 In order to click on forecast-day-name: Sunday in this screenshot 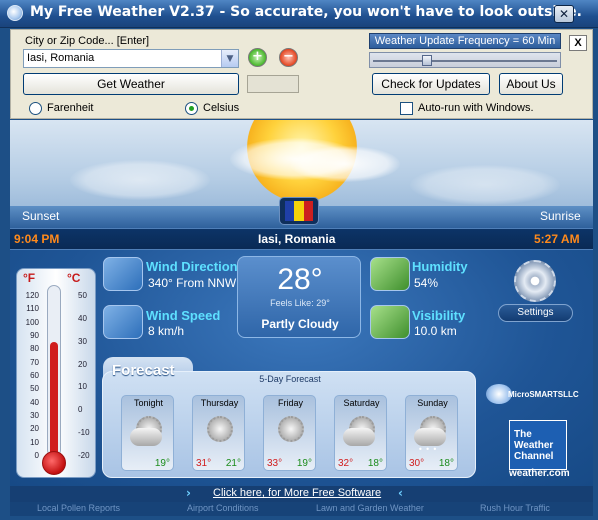, I will do `click(432, 403)`.